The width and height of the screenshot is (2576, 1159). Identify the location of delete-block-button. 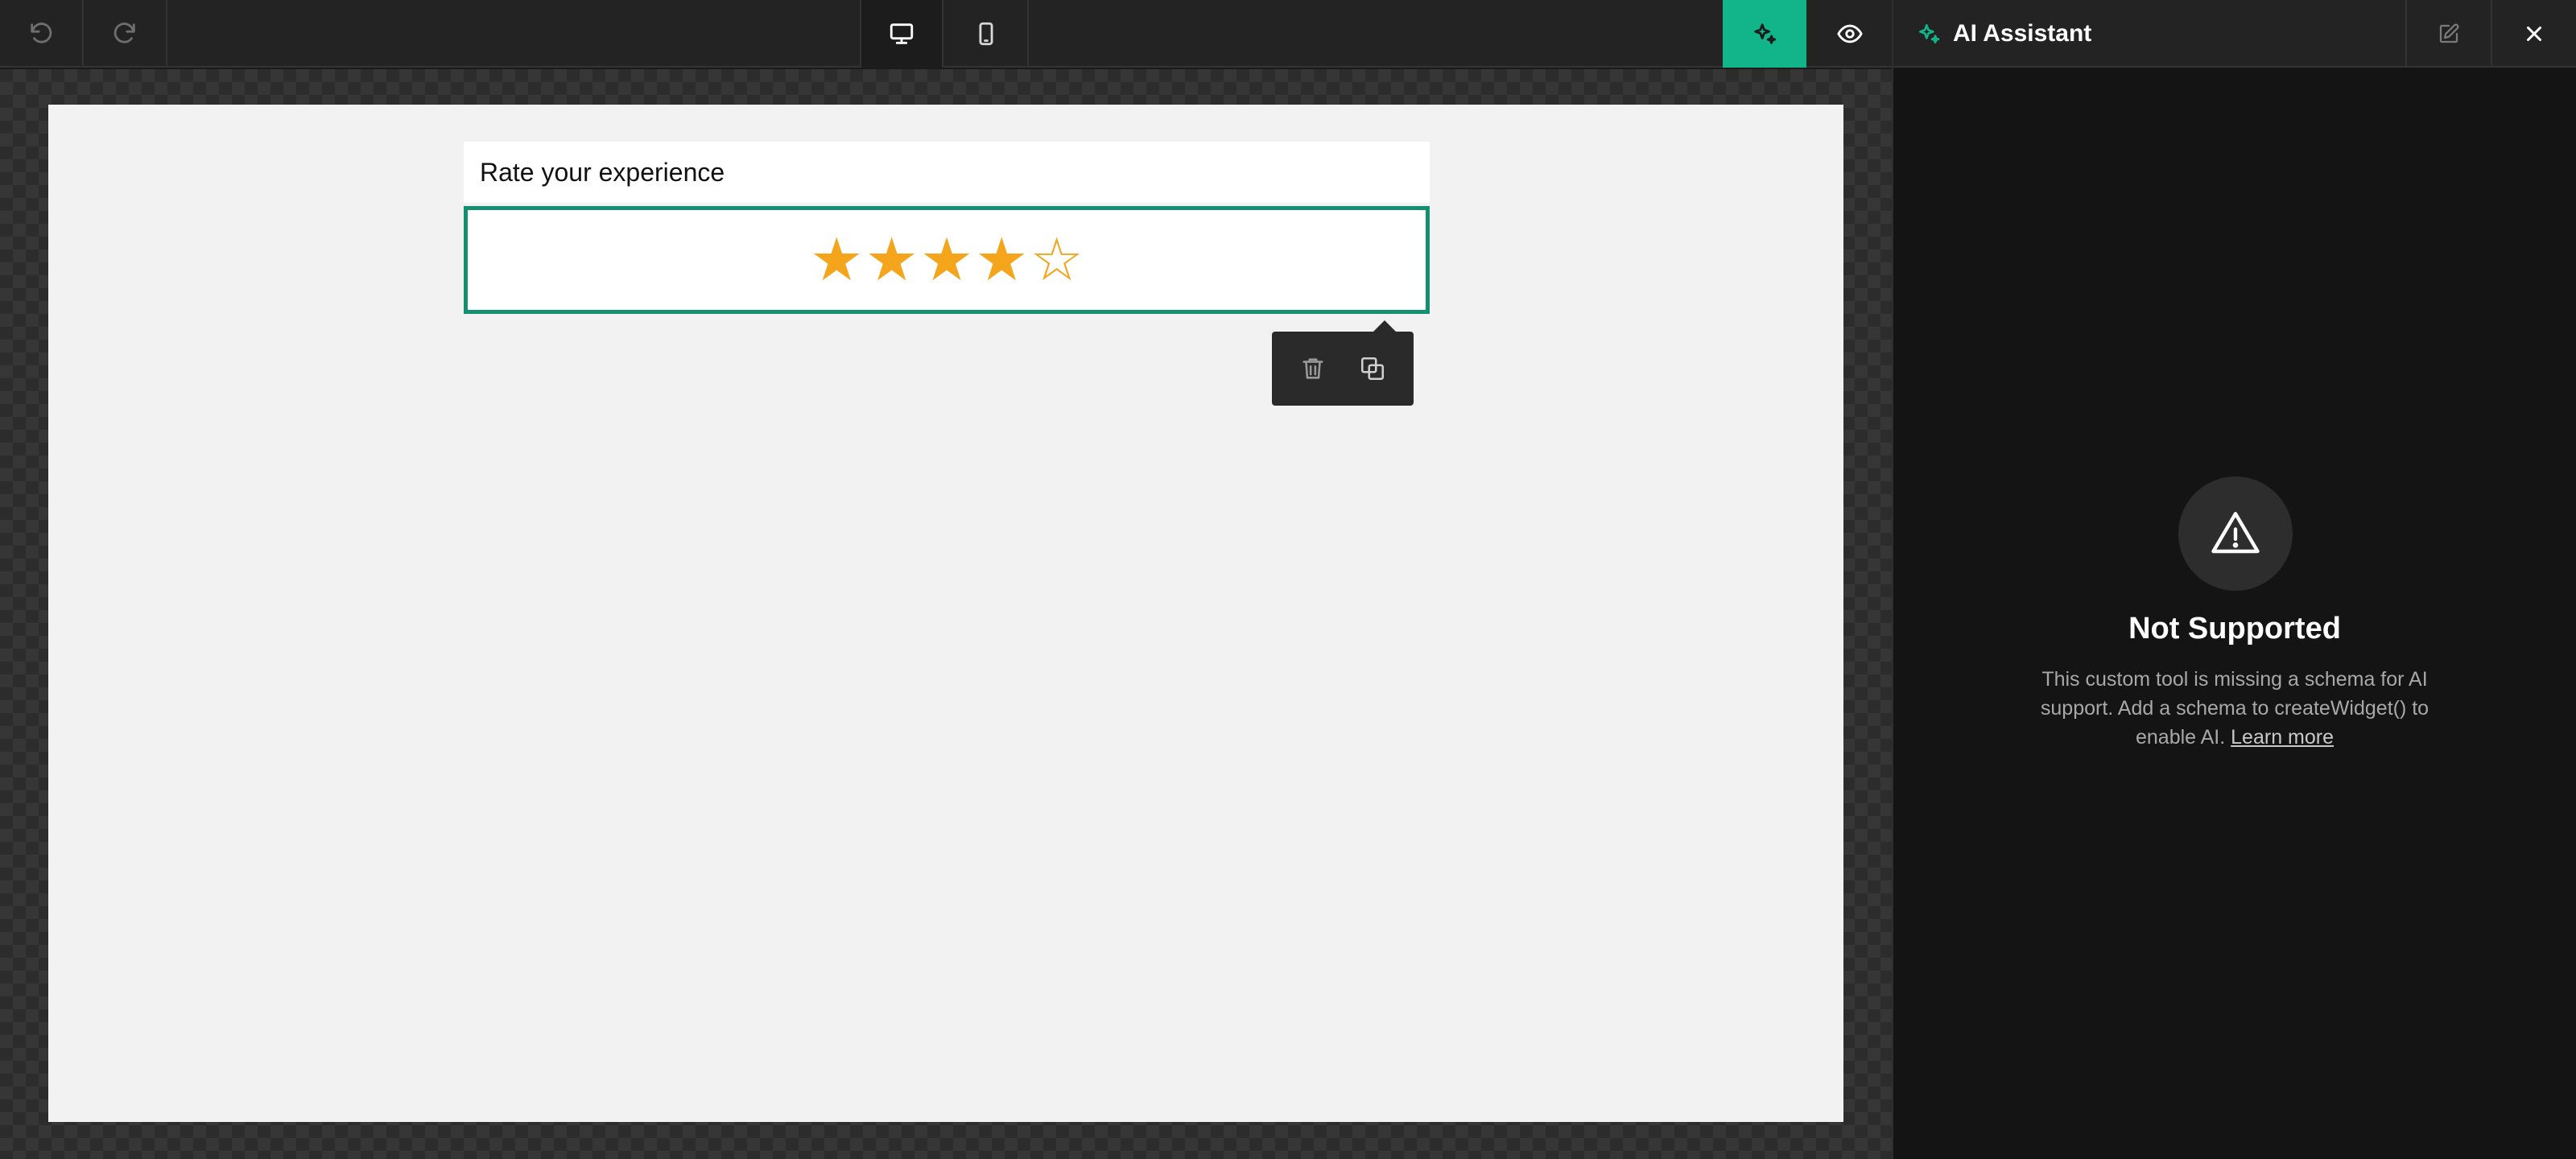
(1313, 369).